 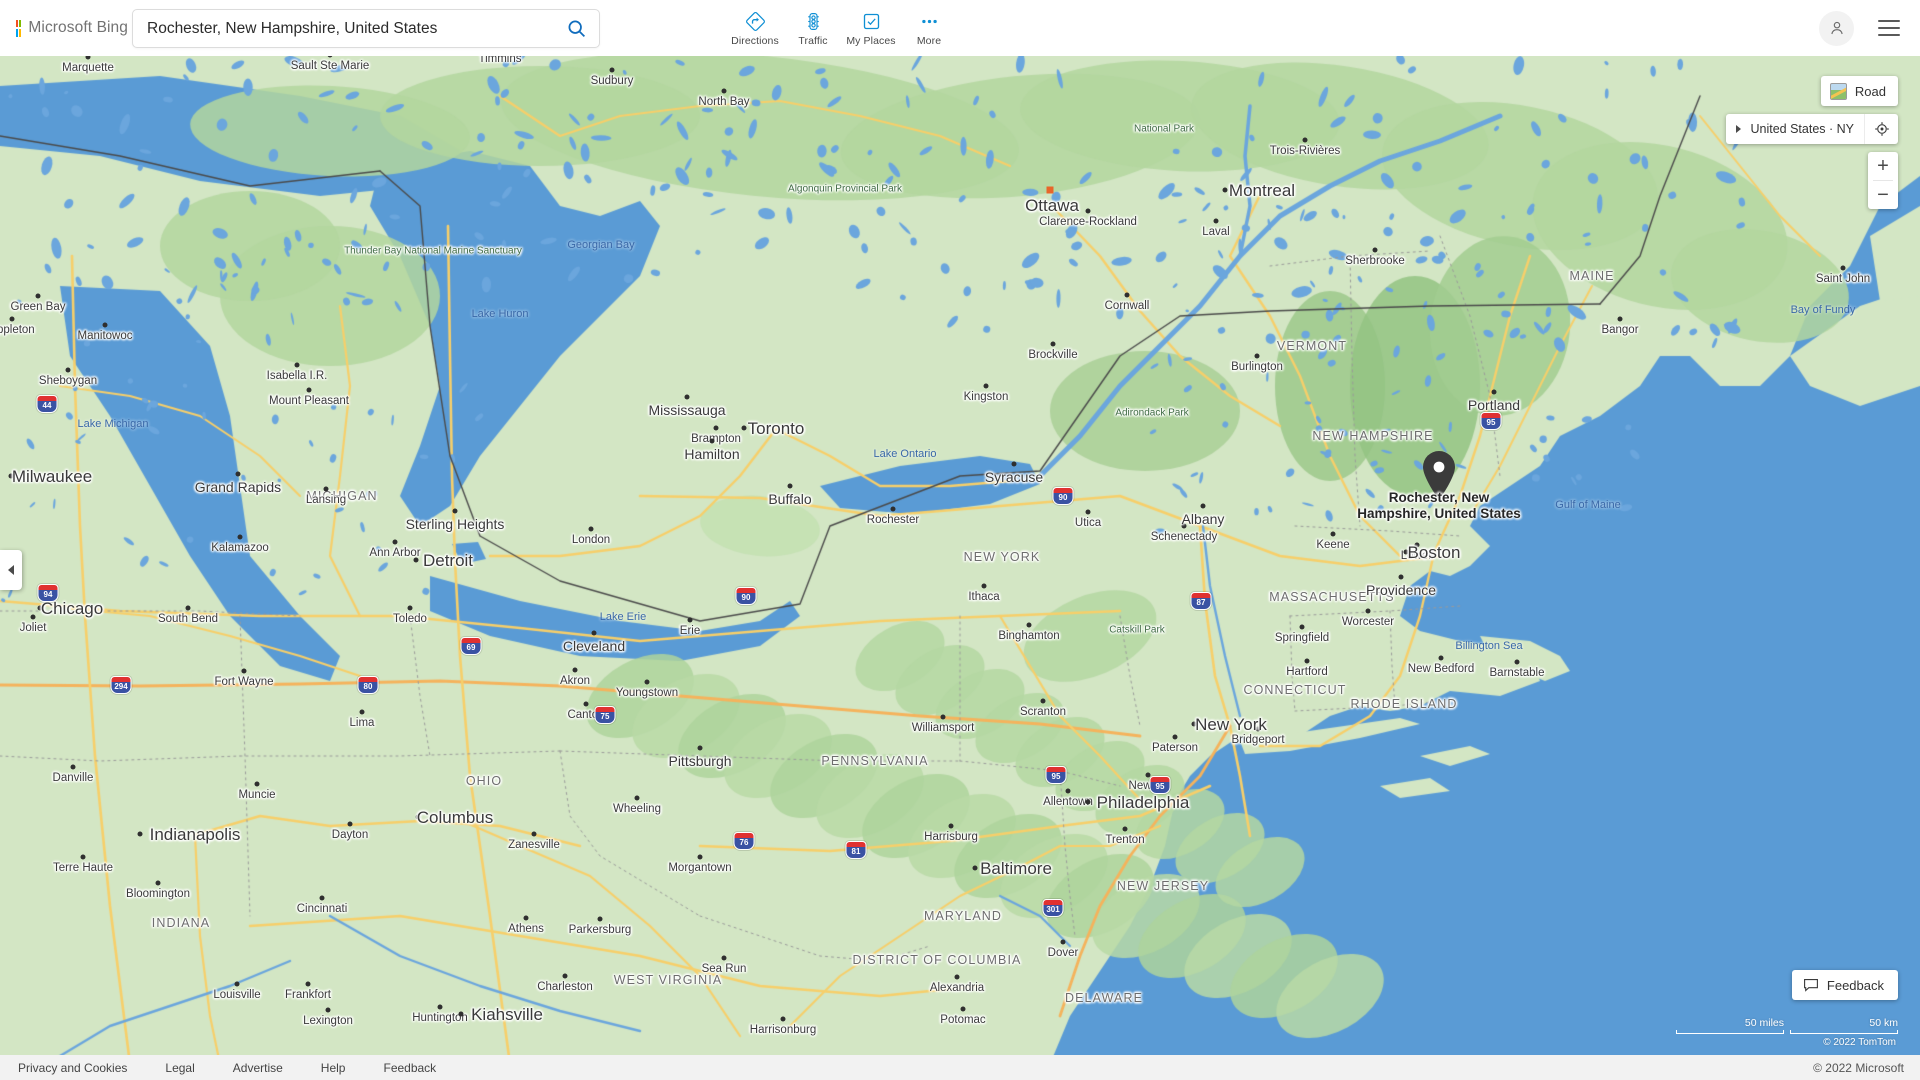 What do you see at coordinates (1439, 513) in the screenshot?
I see `pin-label-line2: Hampshire, United States` at bounding box center [1439, 513].